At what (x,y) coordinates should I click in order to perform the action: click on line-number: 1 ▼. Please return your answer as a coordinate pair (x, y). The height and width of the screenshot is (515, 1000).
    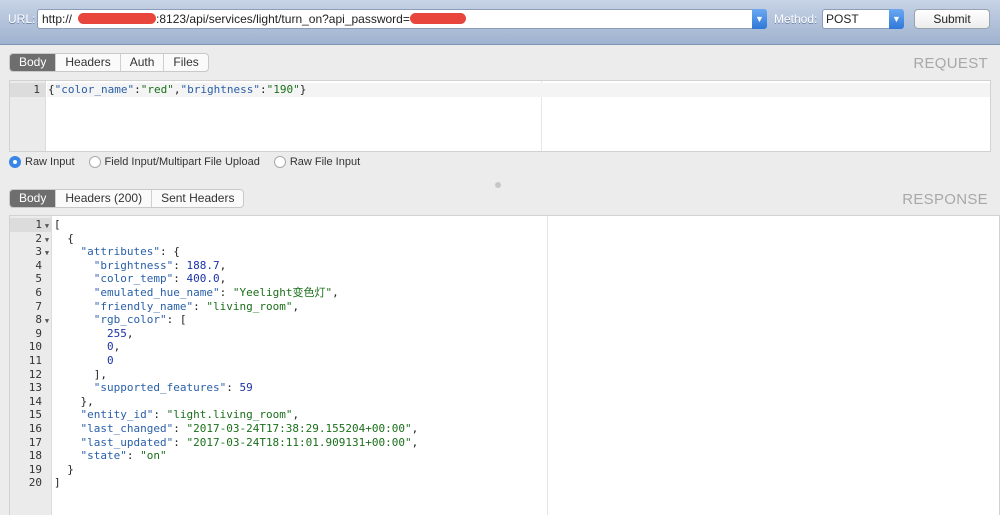
    Looking at the image, I should click on (31, 225).